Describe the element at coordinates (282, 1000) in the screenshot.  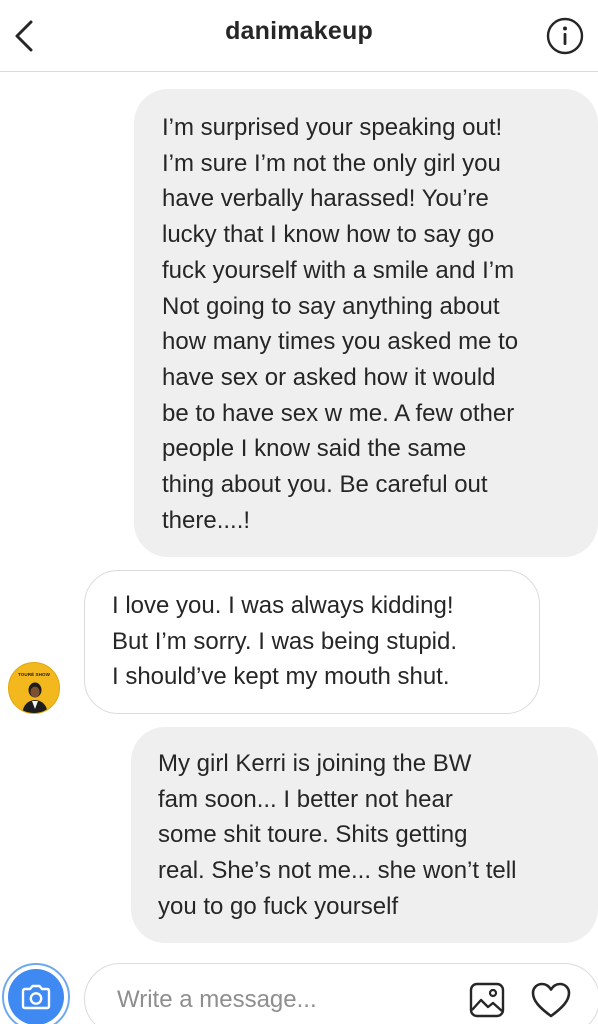
I see `message-input` at that location.